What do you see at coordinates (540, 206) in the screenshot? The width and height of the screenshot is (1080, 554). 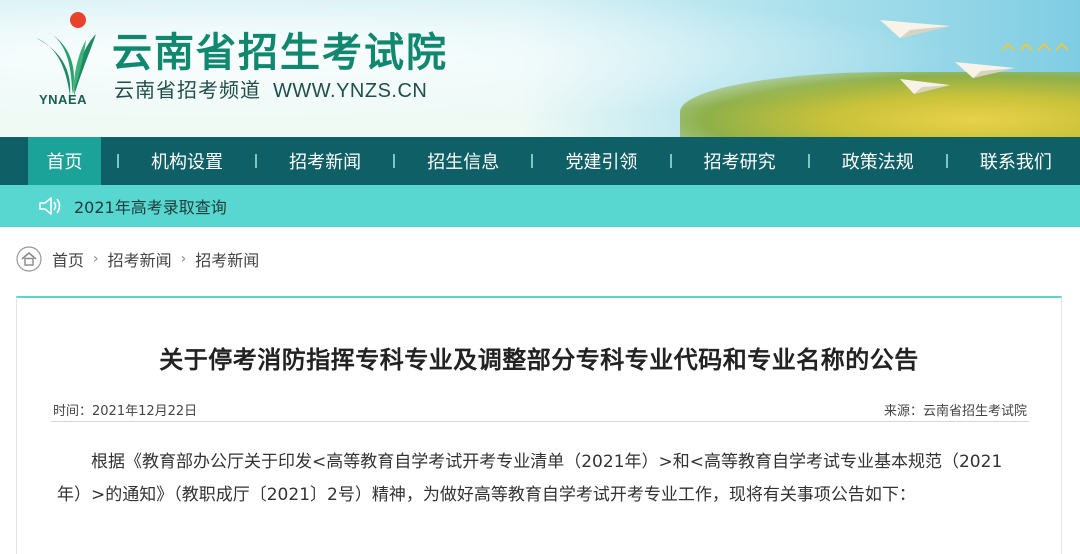 I see `notice-bar: 2021年高考录取查询` at bounding box center [540, 206].